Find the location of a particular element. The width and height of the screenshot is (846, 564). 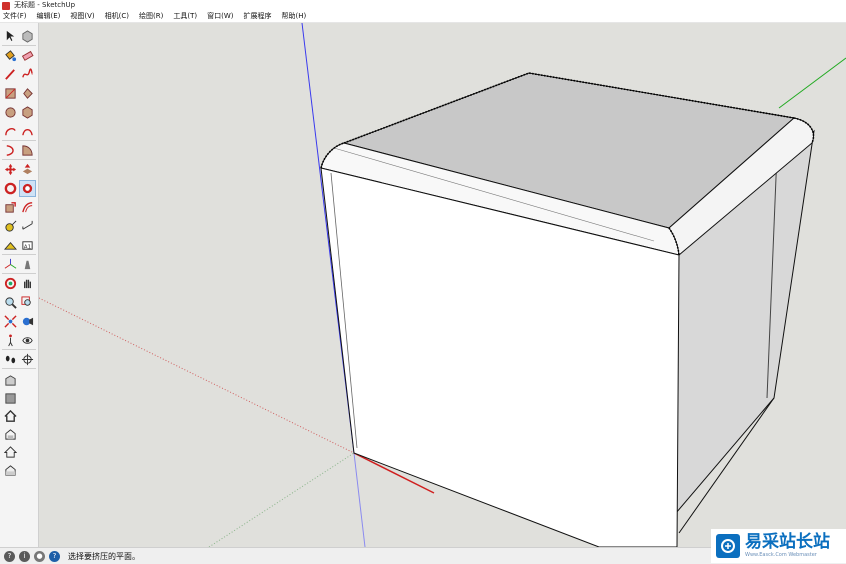

watermark-sub-text: Www.Easck.Com Webmaster is located at coordinates (781, 555).